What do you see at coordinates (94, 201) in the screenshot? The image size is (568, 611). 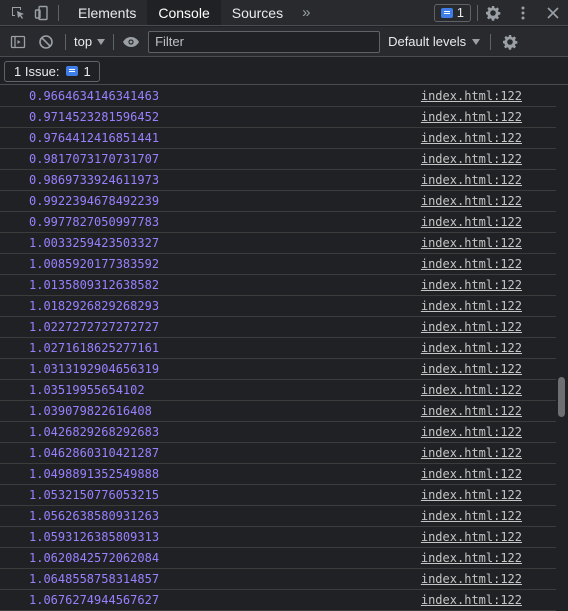 I see `log-value: 0.9922394678492239` at bounding box center [94, 201].